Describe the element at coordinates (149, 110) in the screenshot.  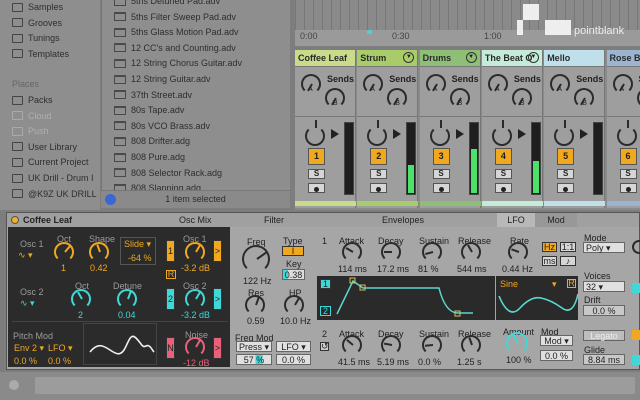
I see `file-item: 80s Tape.adv` at that location.